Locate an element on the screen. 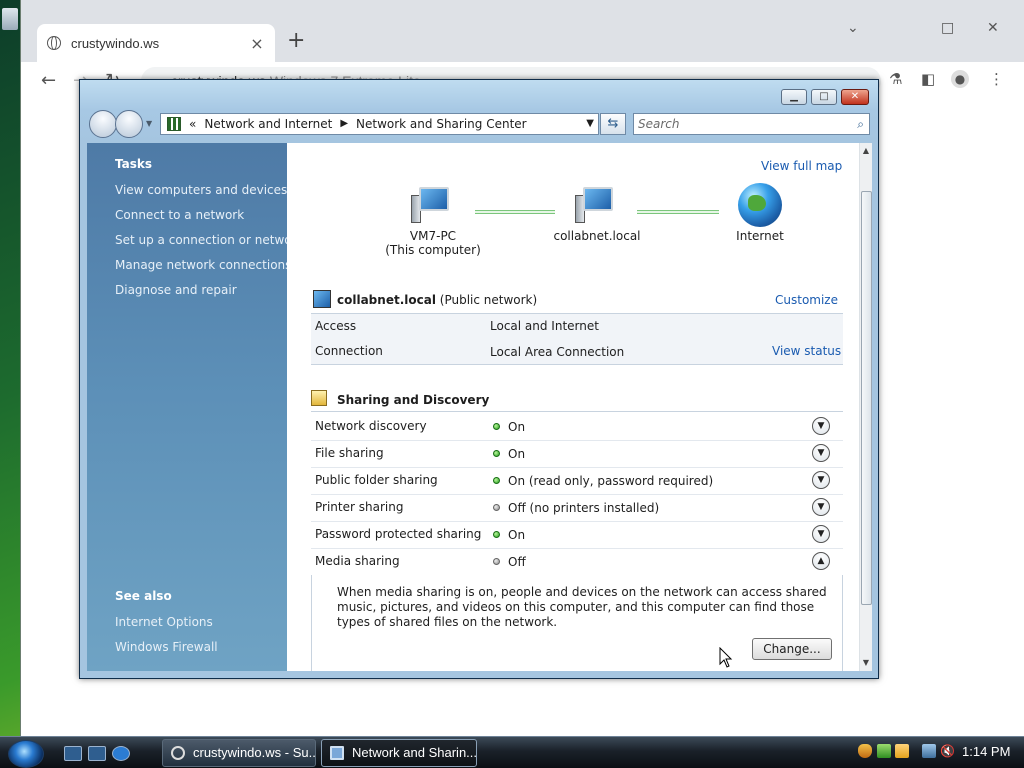  windows-update-icon is located at coordinates (884, 751).